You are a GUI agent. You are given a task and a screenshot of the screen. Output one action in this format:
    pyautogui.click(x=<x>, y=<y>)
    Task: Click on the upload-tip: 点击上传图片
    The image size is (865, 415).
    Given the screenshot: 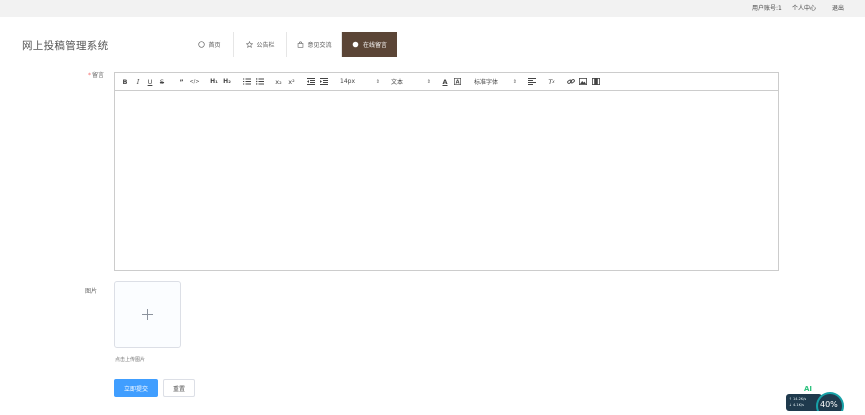 What is the action you would take?
    pyautogui.click(x=130, y=360)
    